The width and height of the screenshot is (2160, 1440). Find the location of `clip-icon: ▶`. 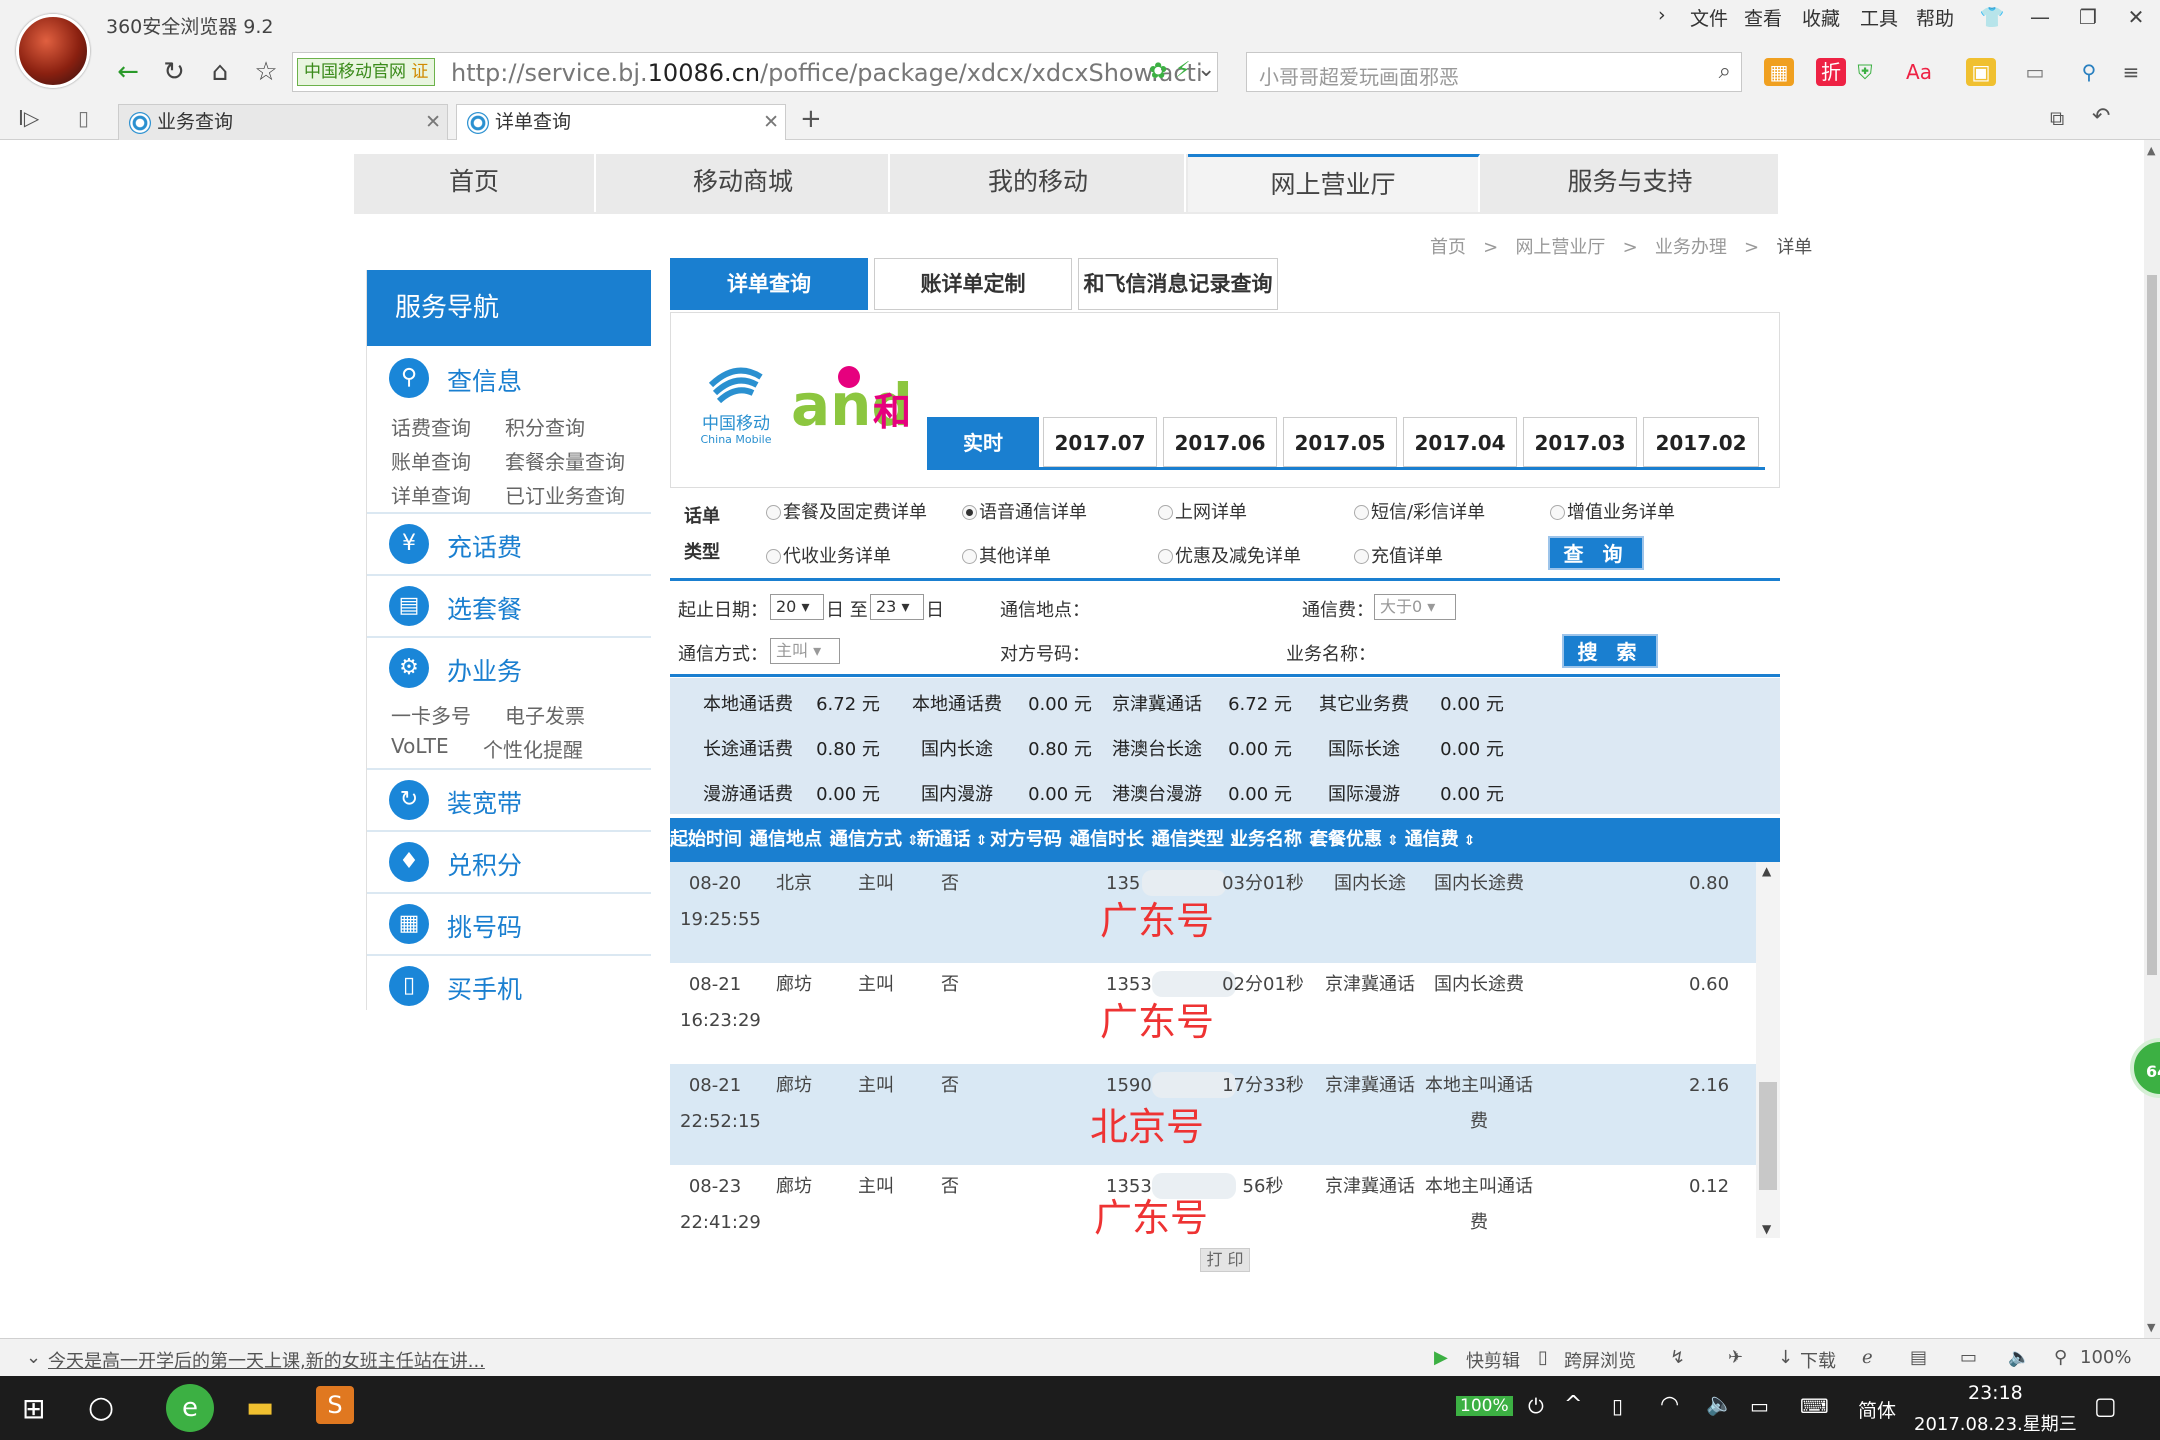

clip-icon: ▶ is located at coordinates (1441, 1357).